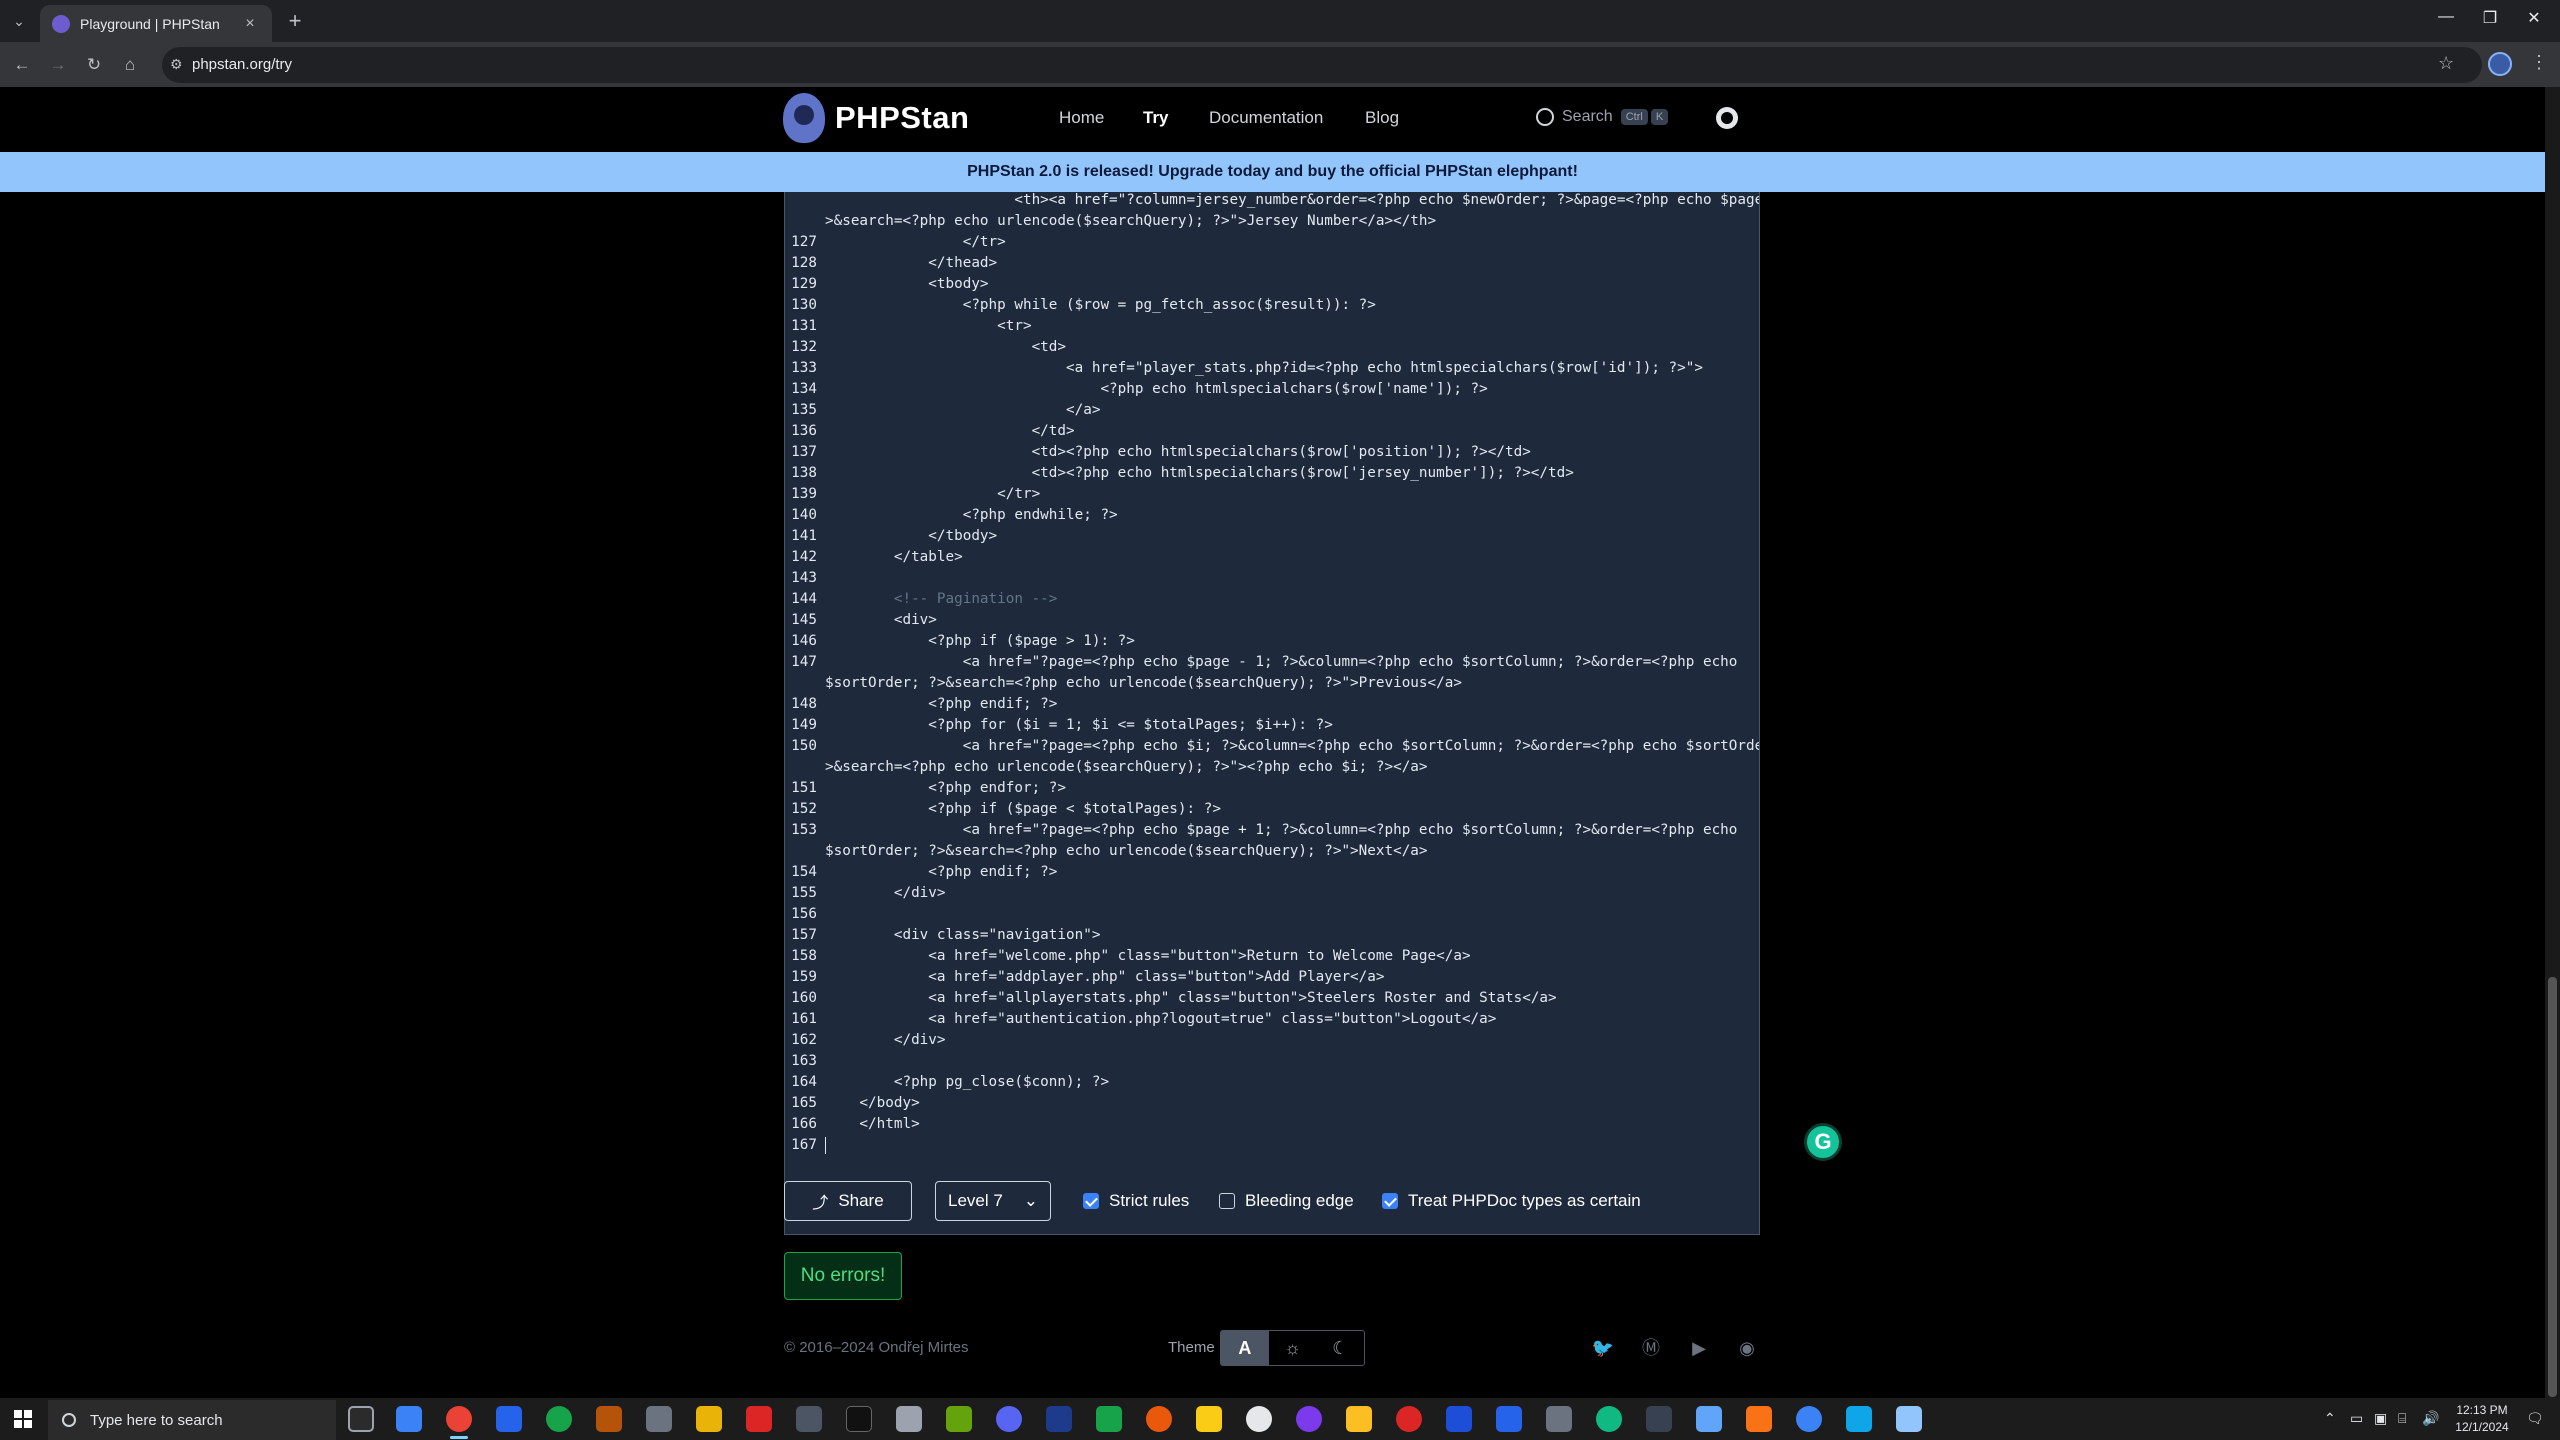 The image size is (2560, 1440). What do you see at coordinates (2490, 18) in the screenshot?
I see `restore-button: ❐` at bounding box center [2490, 18].